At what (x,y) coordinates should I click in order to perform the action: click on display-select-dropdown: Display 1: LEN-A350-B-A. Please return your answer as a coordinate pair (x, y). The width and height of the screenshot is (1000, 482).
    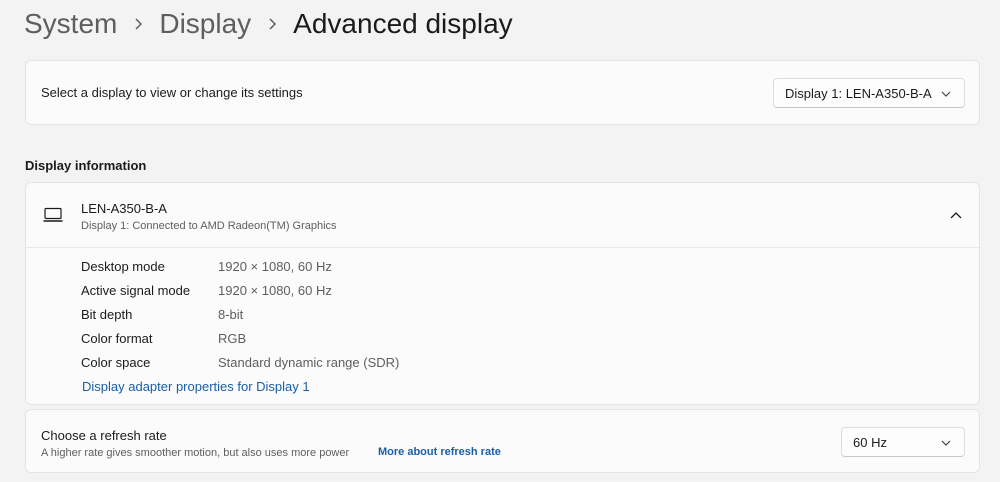
    Looking at the image, I should click on (869, 93).